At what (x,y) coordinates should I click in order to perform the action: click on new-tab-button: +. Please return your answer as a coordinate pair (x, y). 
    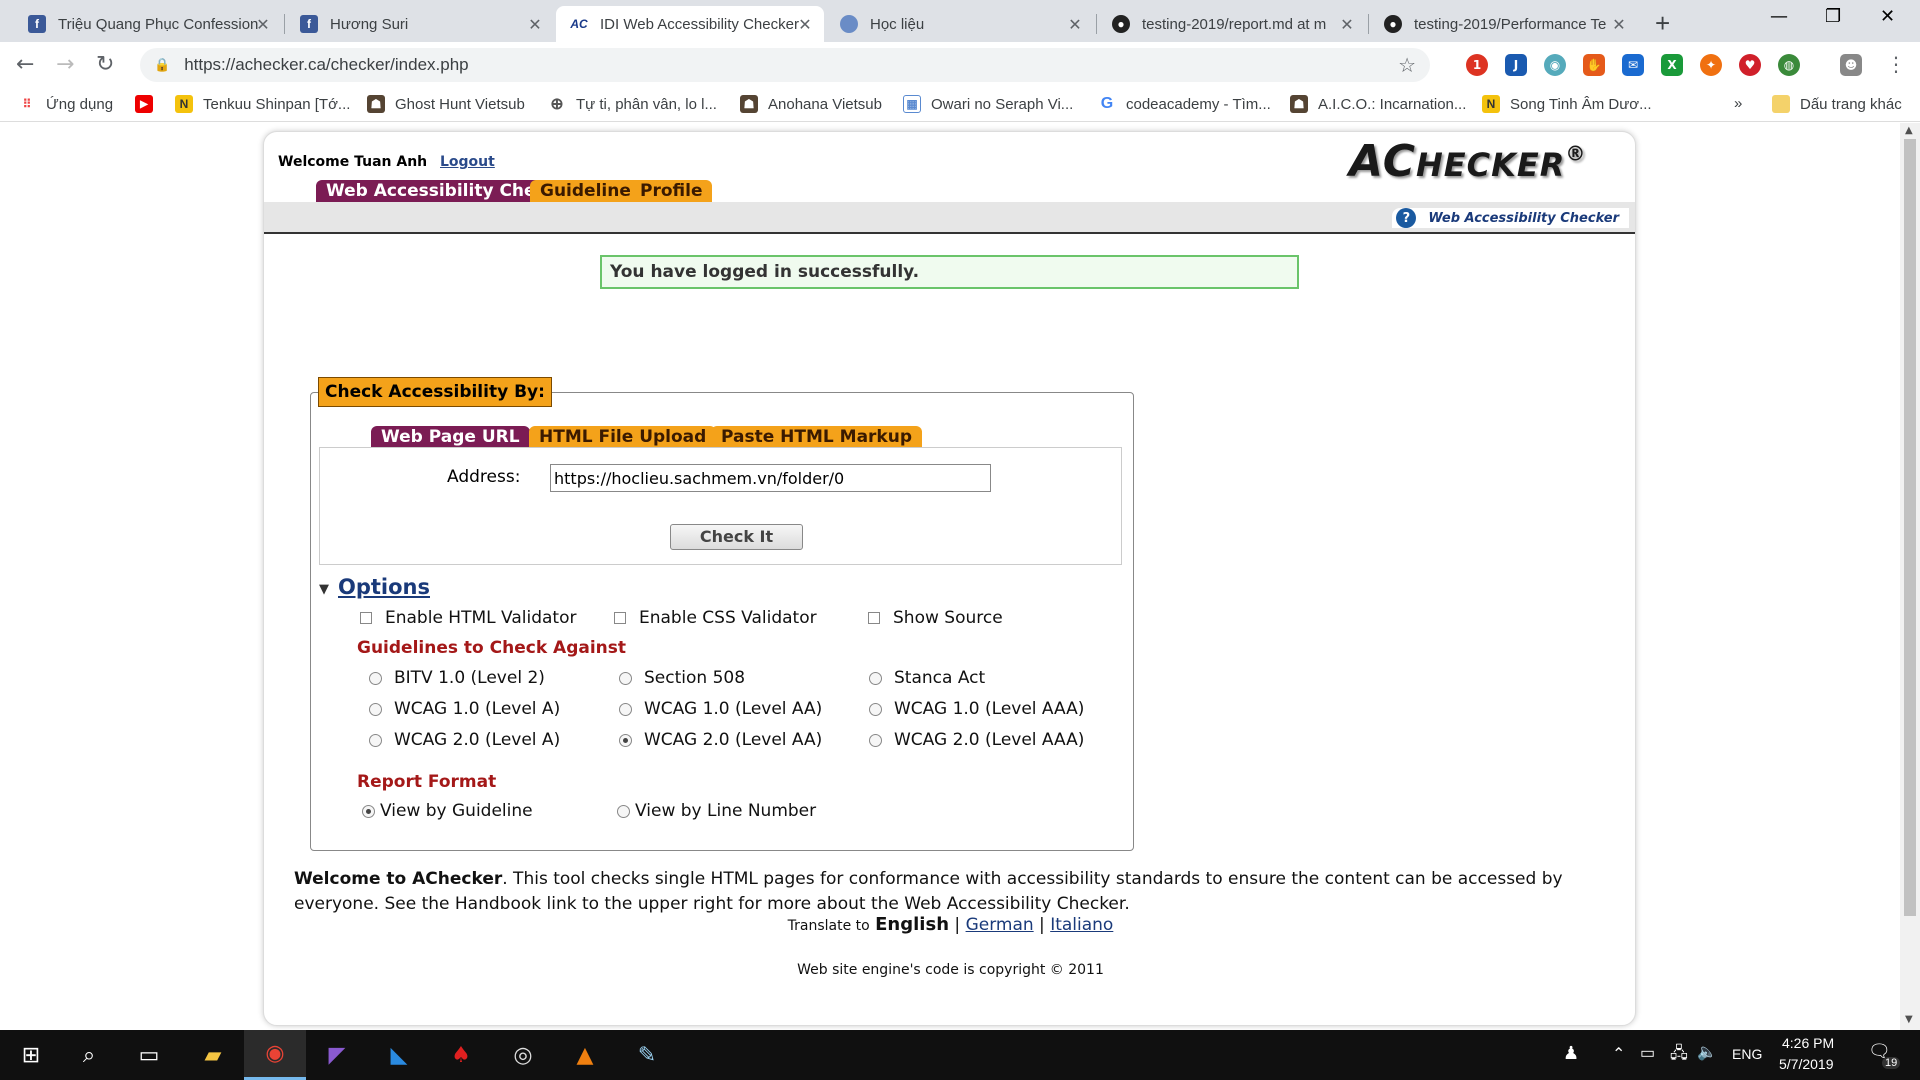
    Looking at the image, I should click on (1662, 23).